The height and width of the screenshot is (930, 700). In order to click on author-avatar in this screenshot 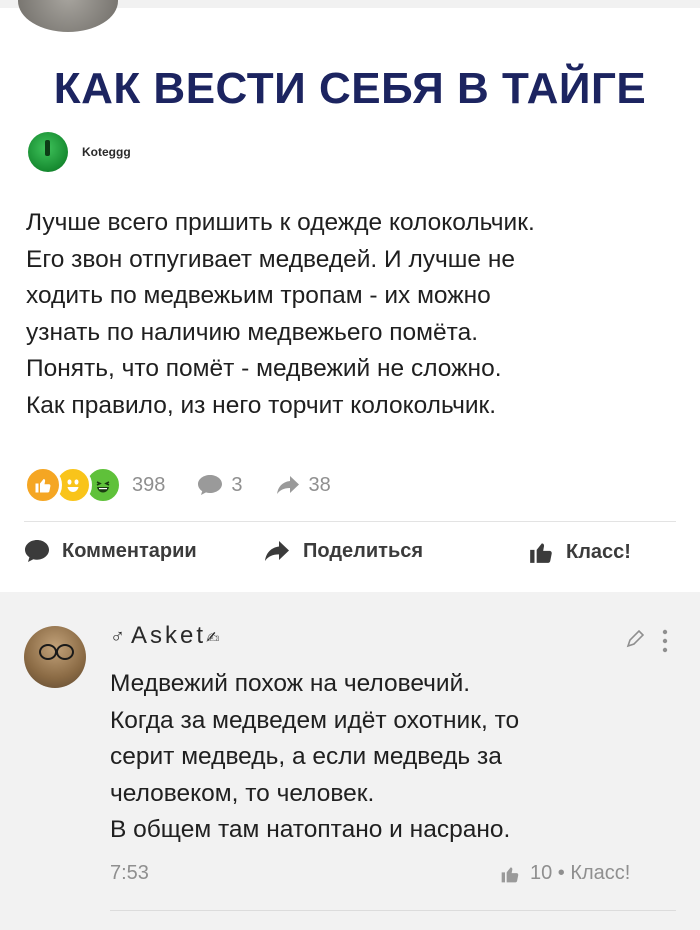, I will do `click(48, 152)`.